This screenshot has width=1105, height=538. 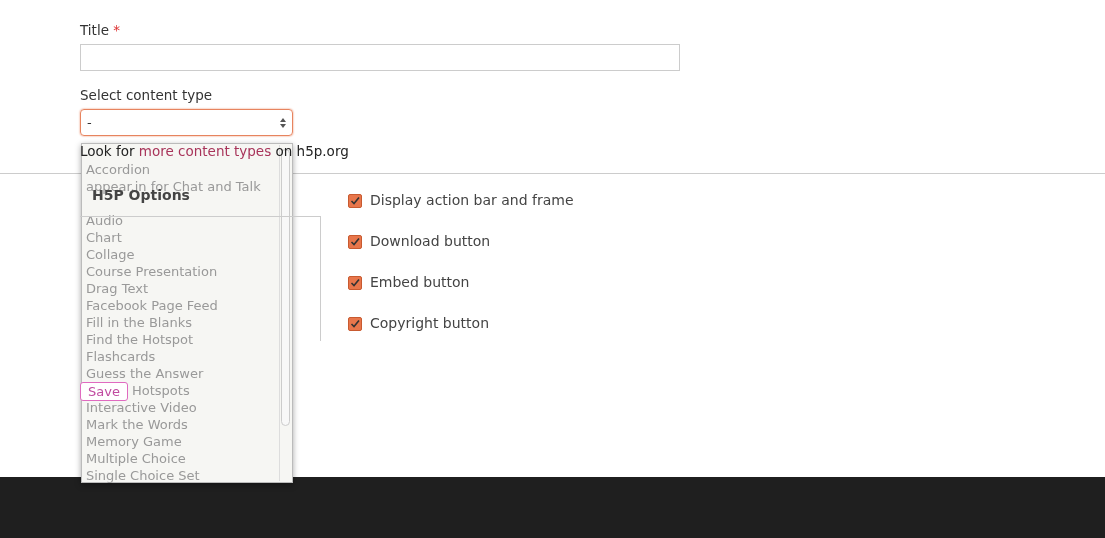 What do you see at coordinates (121, 356) in the screenshot?
I see `dropdown-option: Flashcards` at bounding box center [121, 356].